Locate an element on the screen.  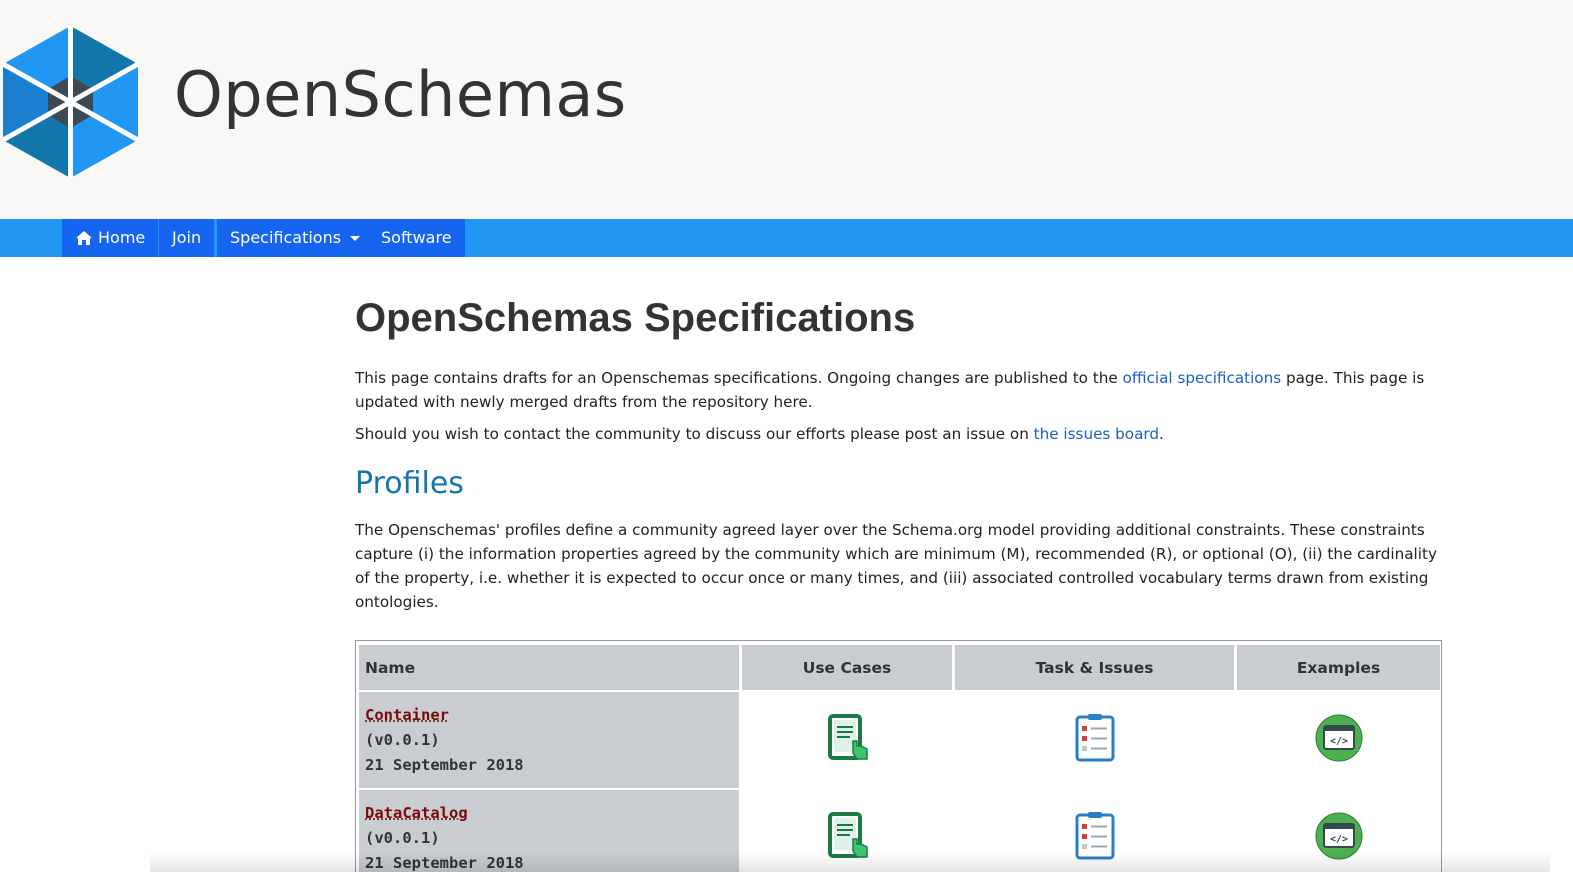
profile-name-cell: Container (v0.0.1) 21 September 2018 is located at coordinates (549, 740).